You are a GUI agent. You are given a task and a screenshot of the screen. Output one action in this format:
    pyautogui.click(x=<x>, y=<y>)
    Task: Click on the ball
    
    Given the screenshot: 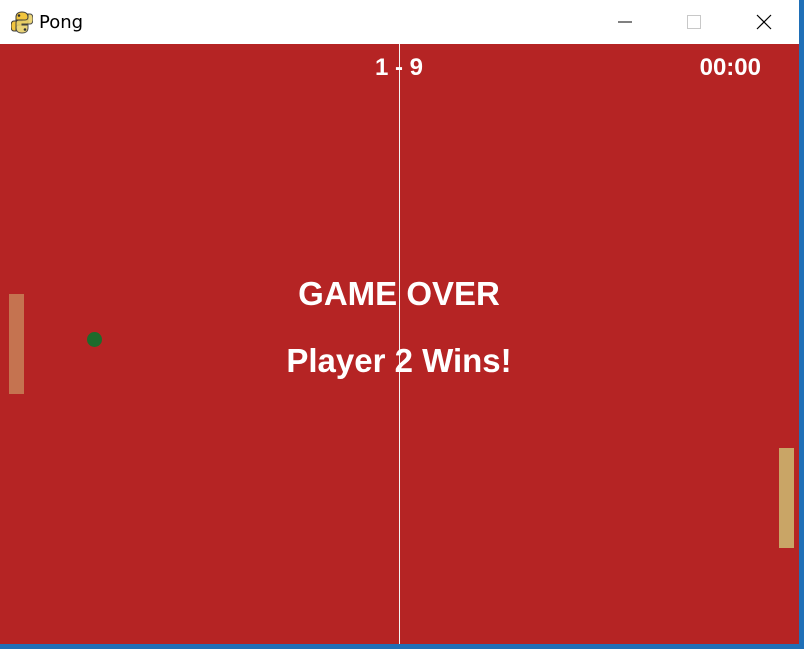 What is the action you would take?
    pyautogui.click(x=94, y=339)
    